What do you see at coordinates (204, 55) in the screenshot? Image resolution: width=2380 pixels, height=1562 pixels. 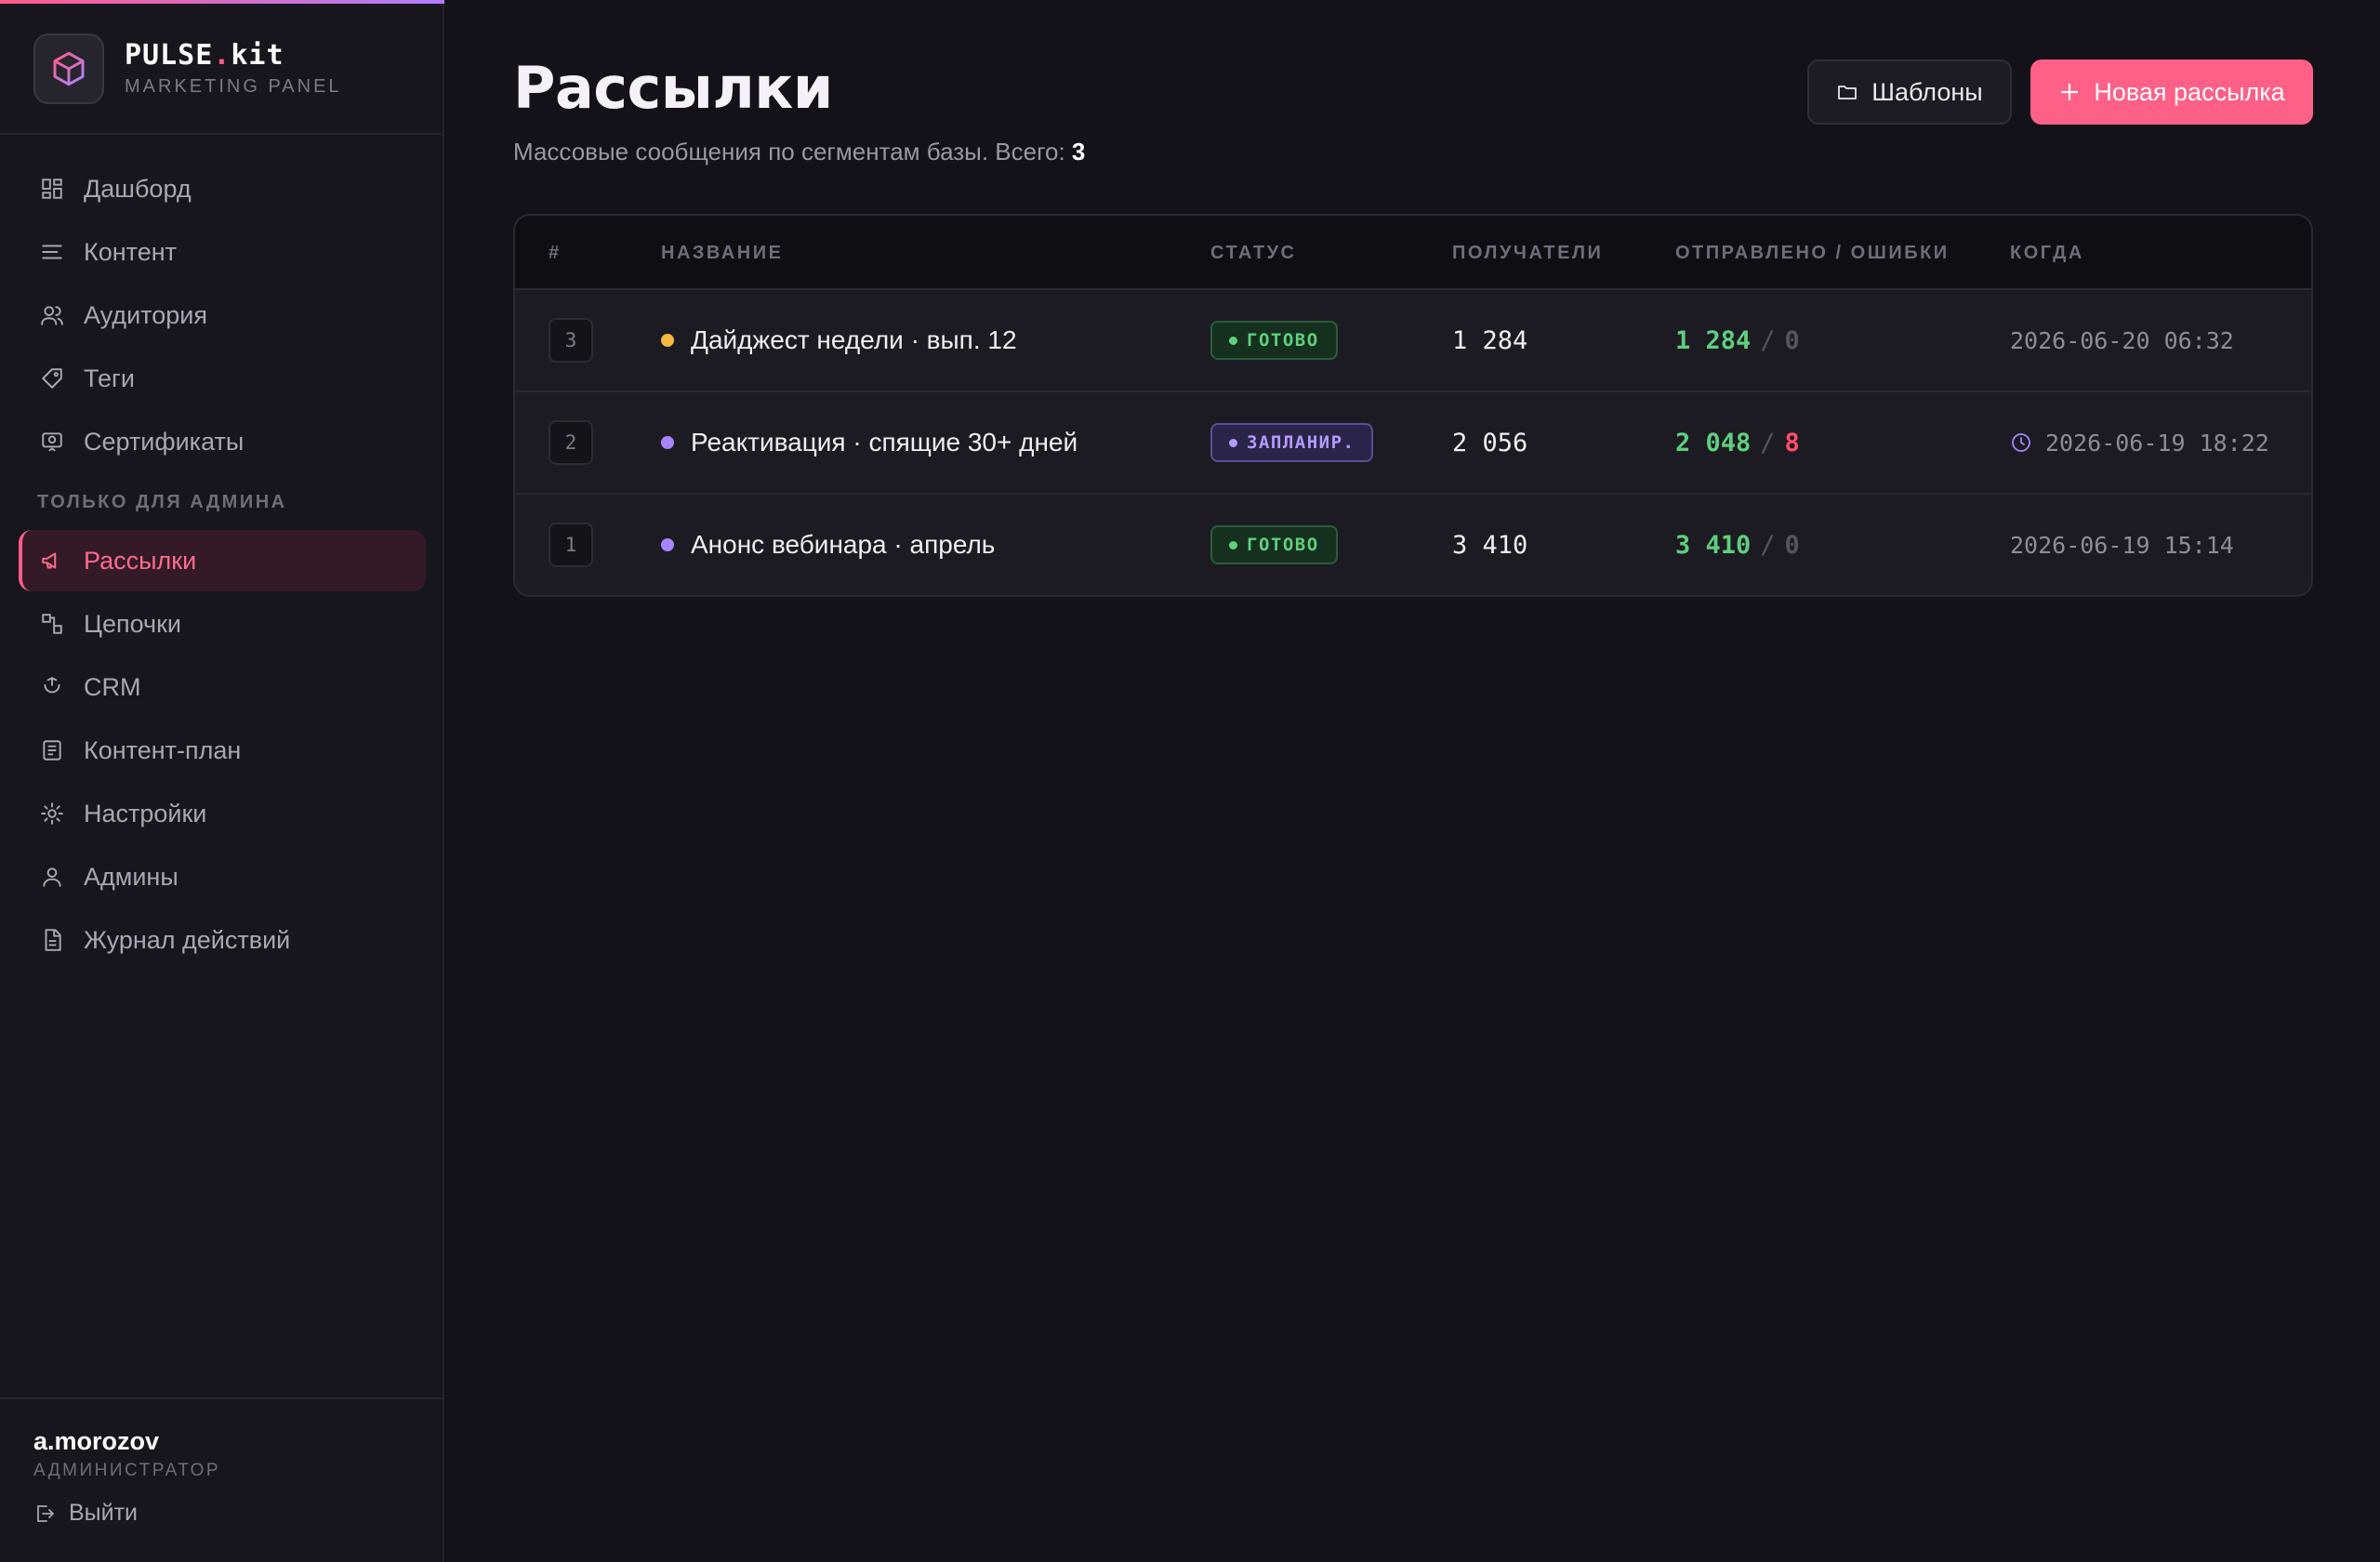 I see `brand-name: PULSE.kit` at bounding box center [204, 55].